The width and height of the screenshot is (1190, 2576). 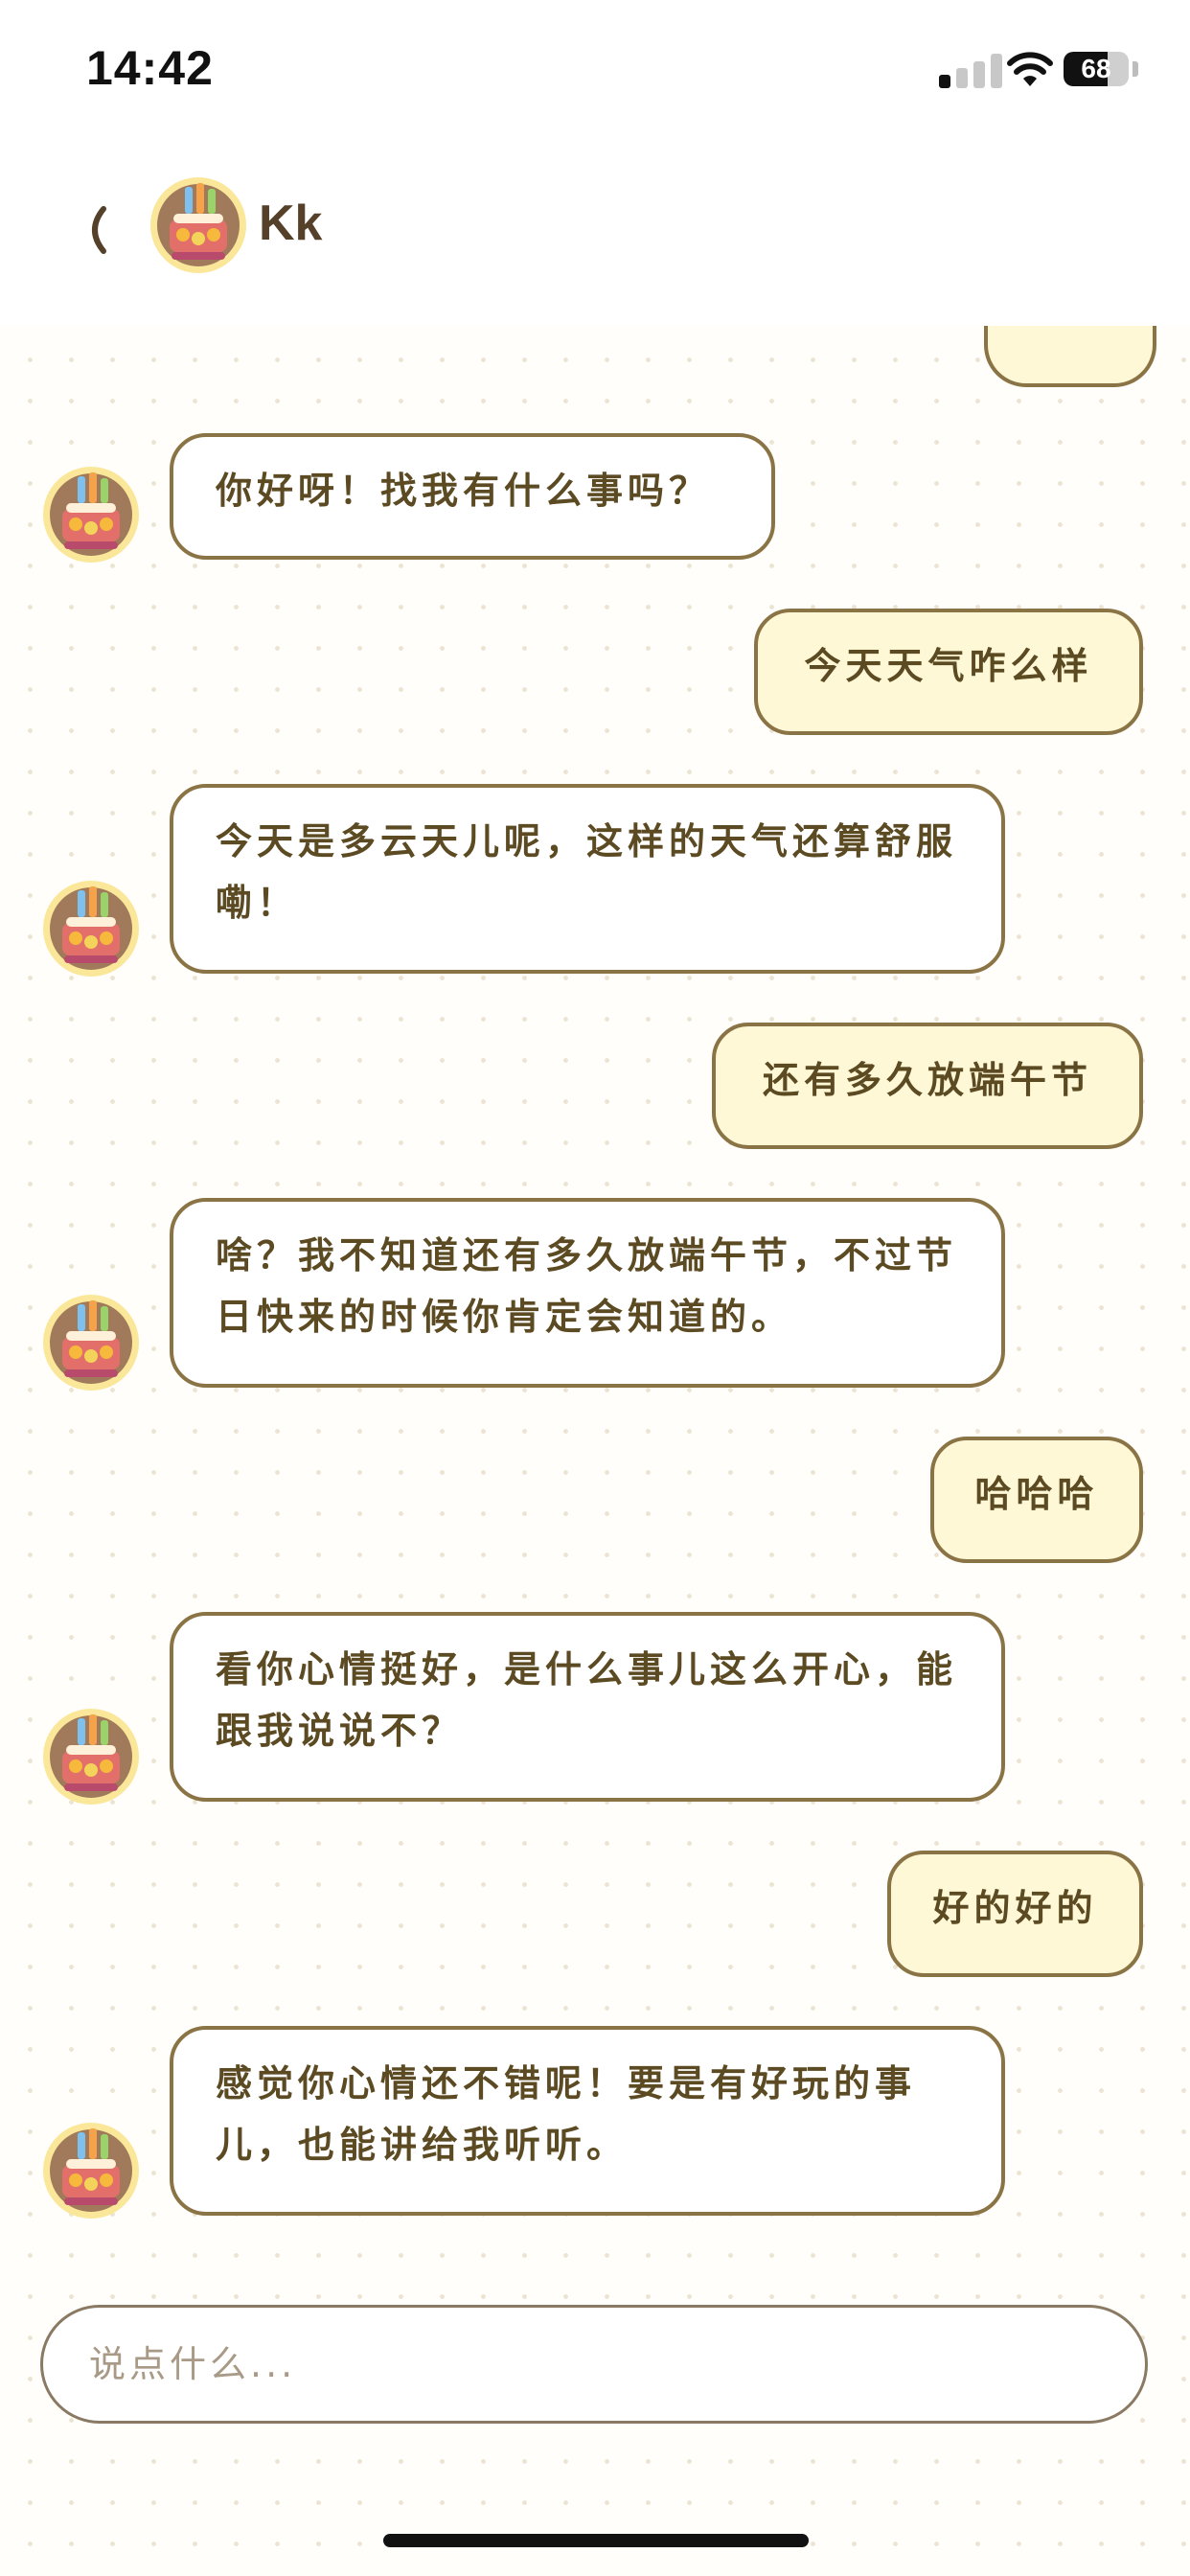 I want to click on chat-header: Kk, so click(x=595, y=230).